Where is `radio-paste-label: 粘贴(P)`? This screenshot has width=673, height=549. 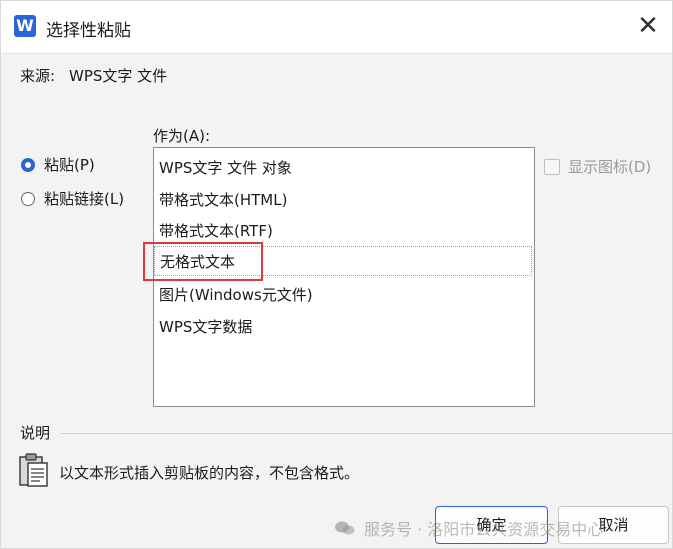
radio-paste-label: 粘贴(P) is located at coordinates (69, 165).